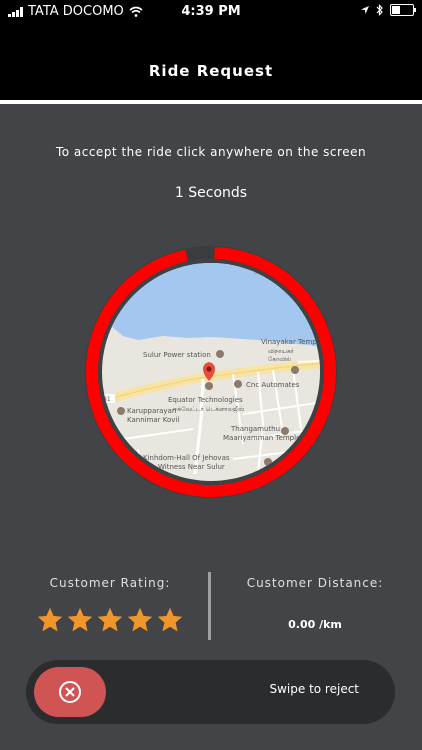 The width and height of the screenshot is (422, 750). I want to click on map-label-thanga2: Maariyamman Temple, so click(261, 438).